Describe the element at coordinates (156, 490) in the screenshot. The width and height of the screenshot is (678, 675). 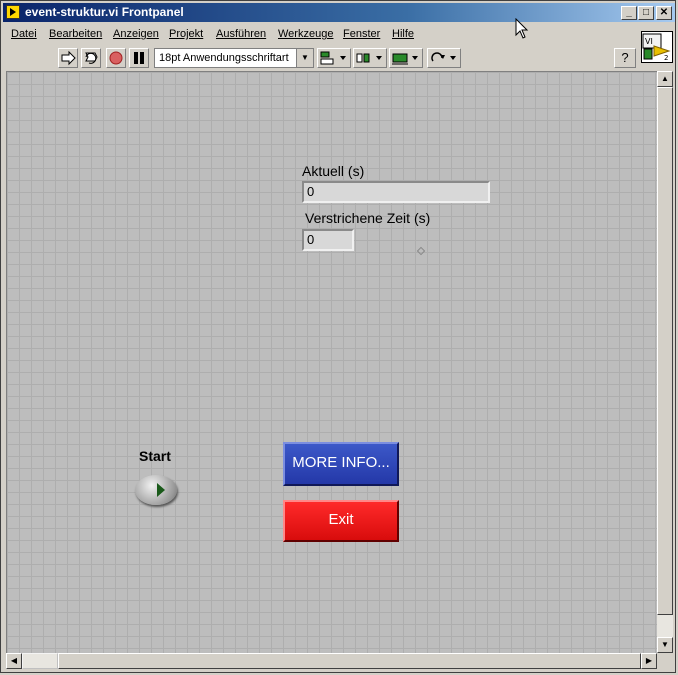
I see `start-button` at that location.